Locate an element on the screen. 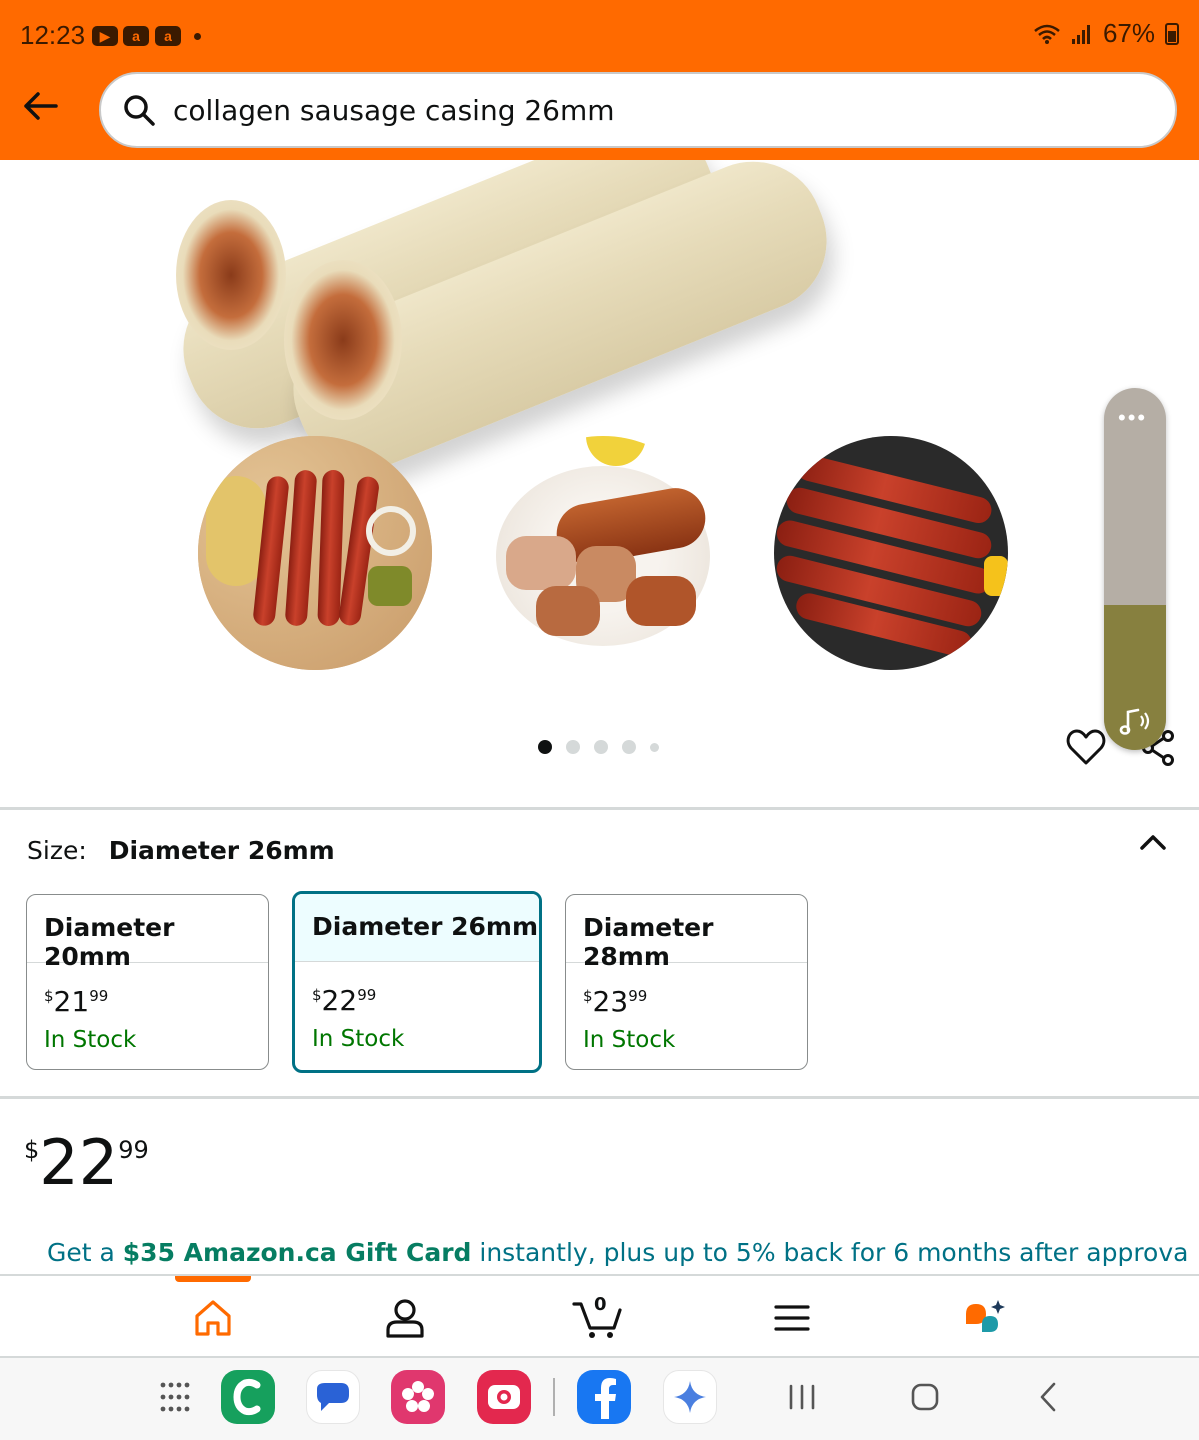  back-button is located at coordinates (40, 106).